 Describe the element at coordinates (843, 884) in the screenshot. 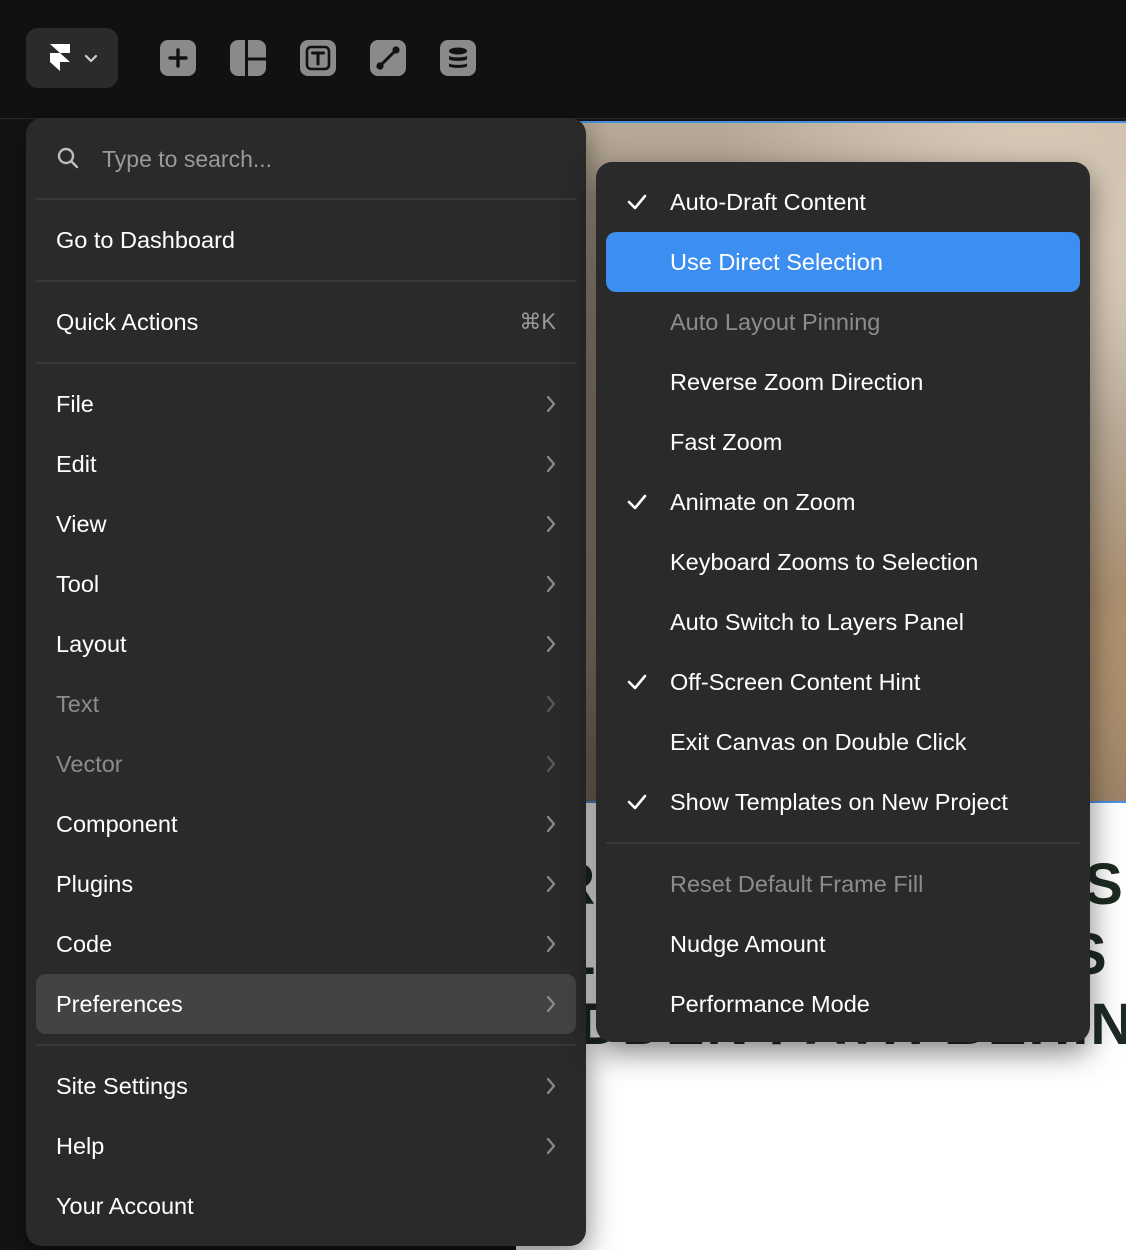

I see `pref-reset-default-frame-fill: Reset Default Frame Fill` at that location.